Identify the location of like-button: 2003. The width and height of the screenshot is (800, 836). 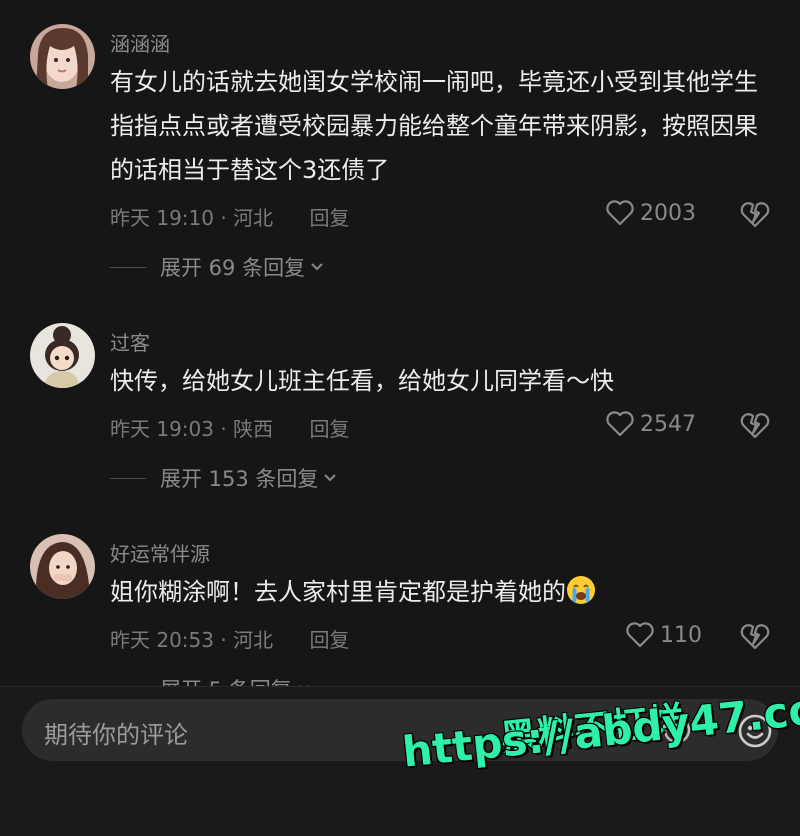
(651, 213).